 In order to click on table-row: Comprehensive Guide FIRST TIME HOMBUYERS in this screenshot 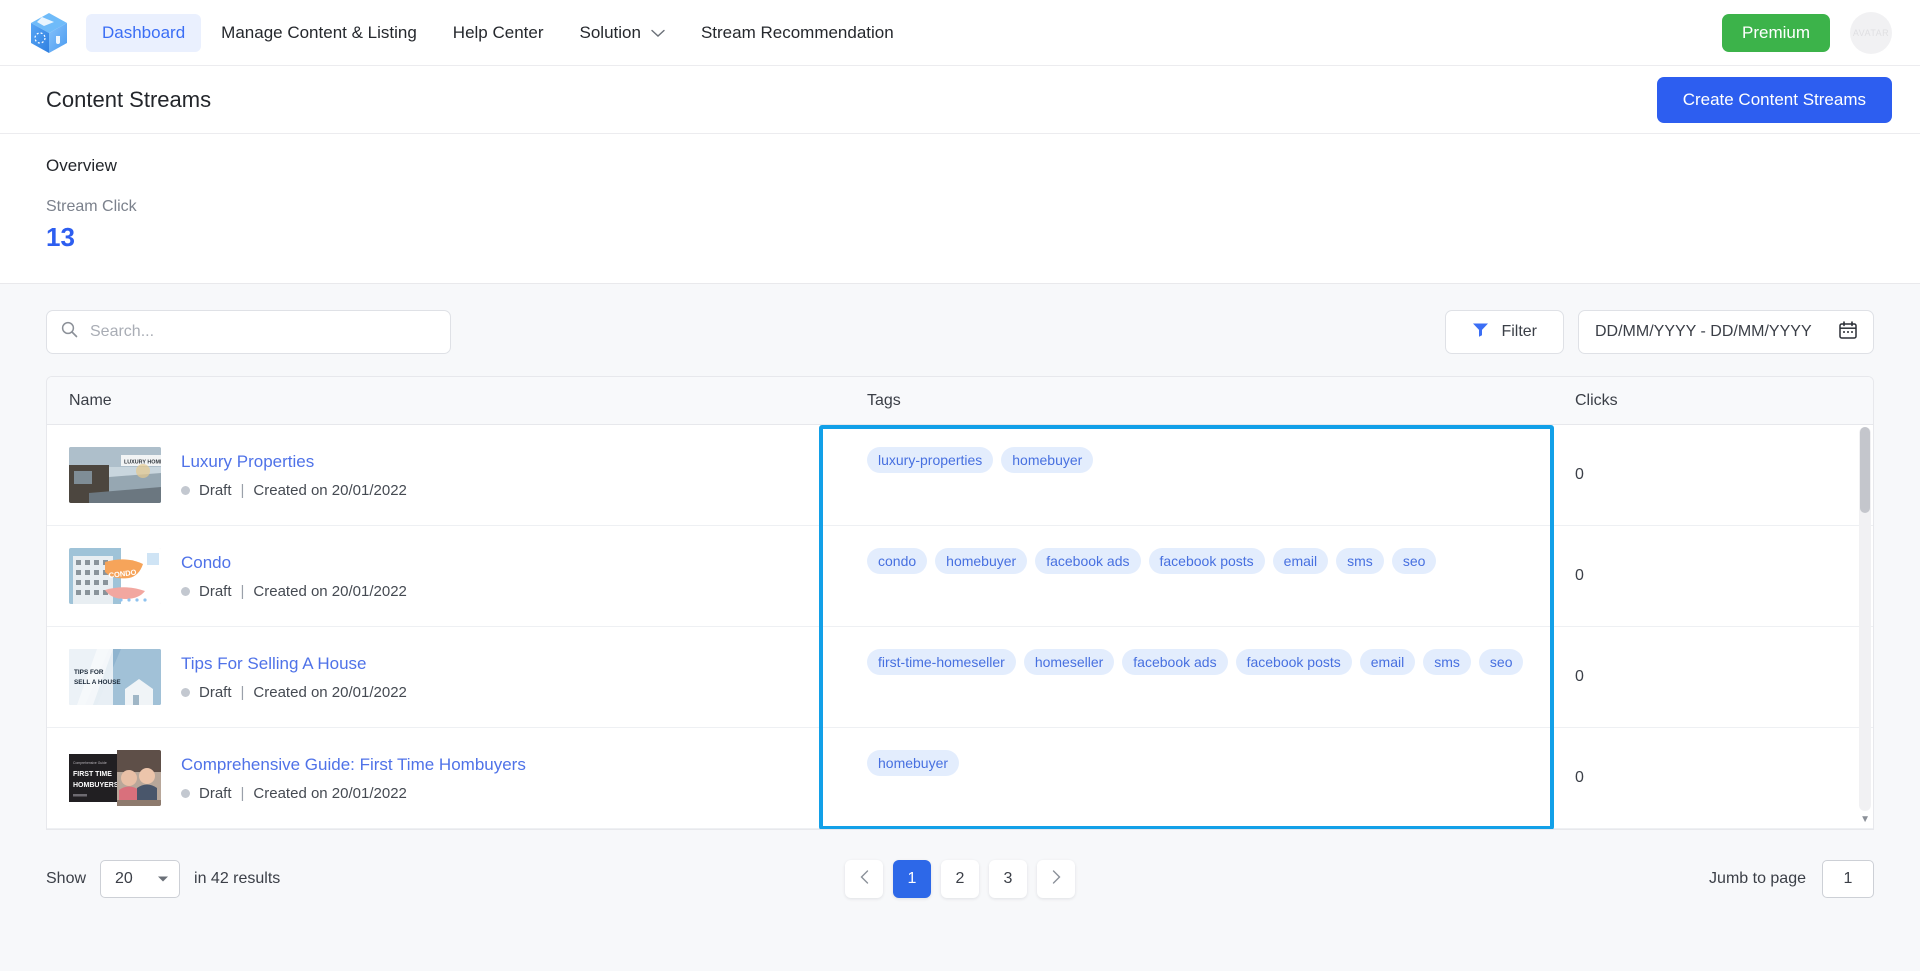, I will do `click(960, 778)`.